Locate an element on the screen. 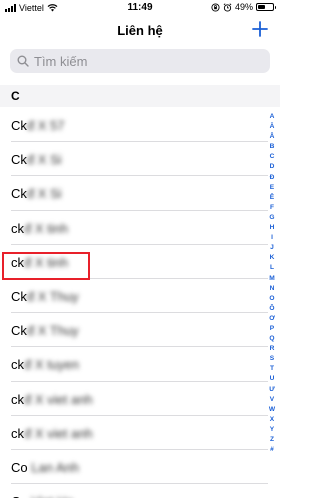  index-letter: J is located at coordinates (272, 248).